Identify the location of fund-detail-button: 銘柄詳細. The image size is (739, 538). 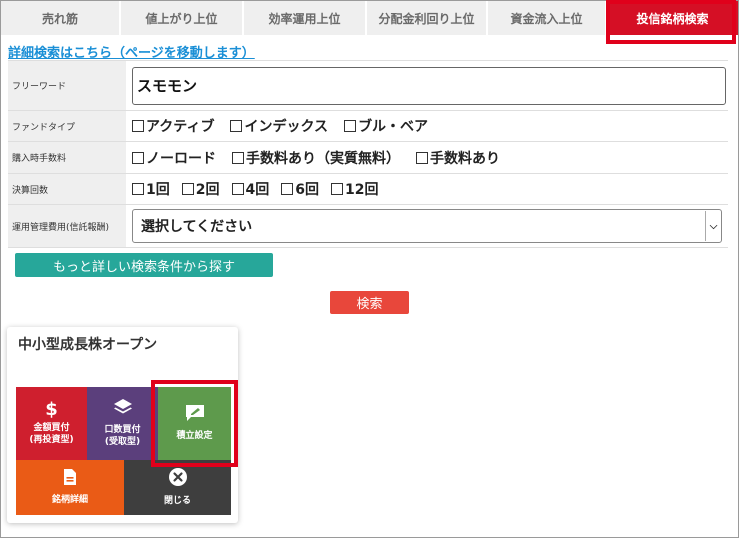
(70, 487).